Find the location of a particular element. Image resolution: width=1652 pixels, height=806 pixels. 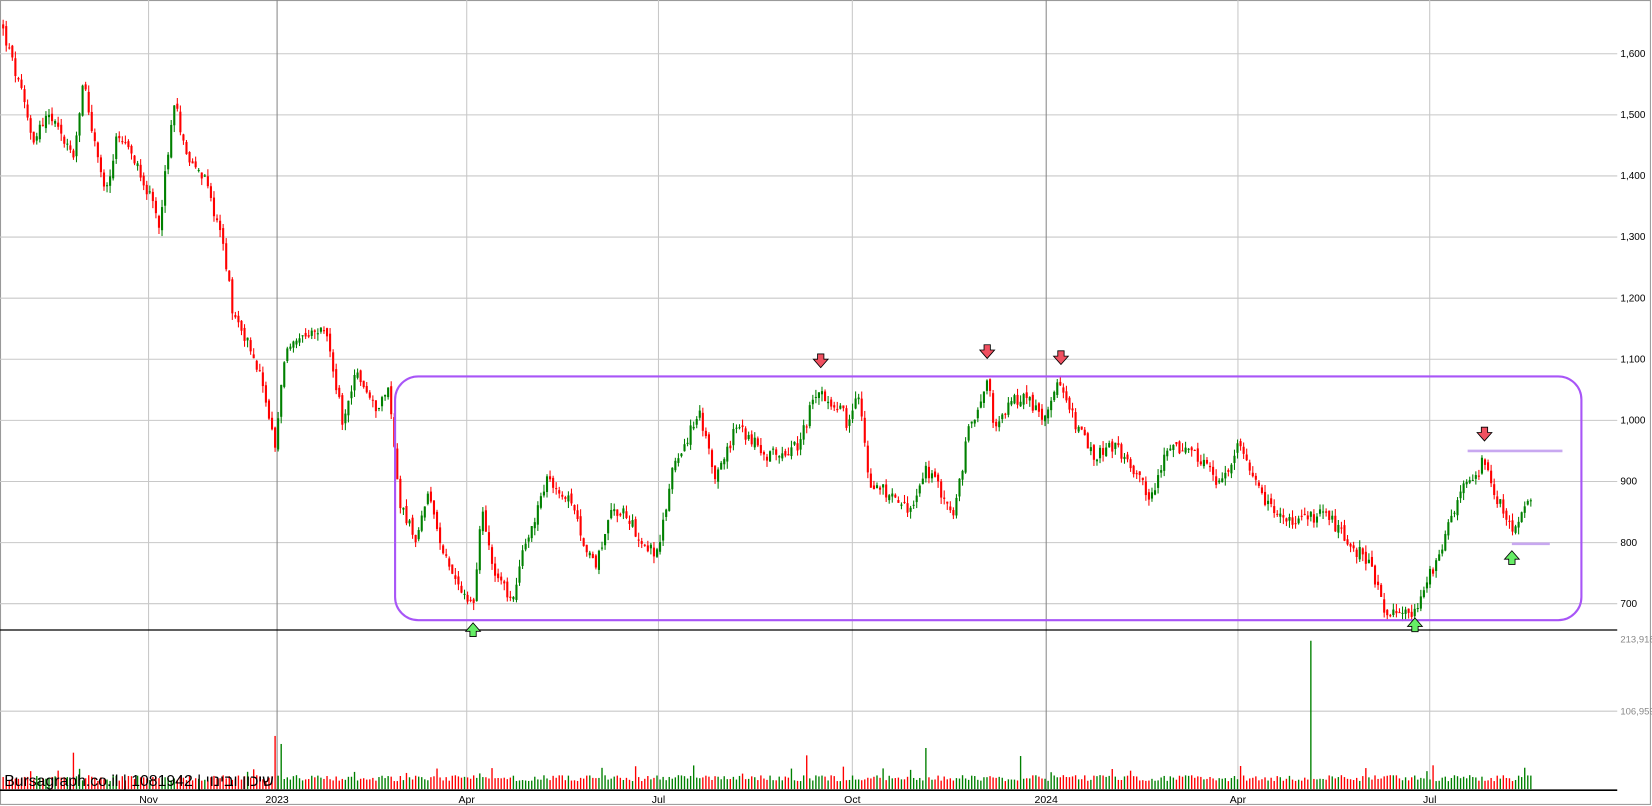

time-tick-label: 2023 is located at coordinates (277, 800).